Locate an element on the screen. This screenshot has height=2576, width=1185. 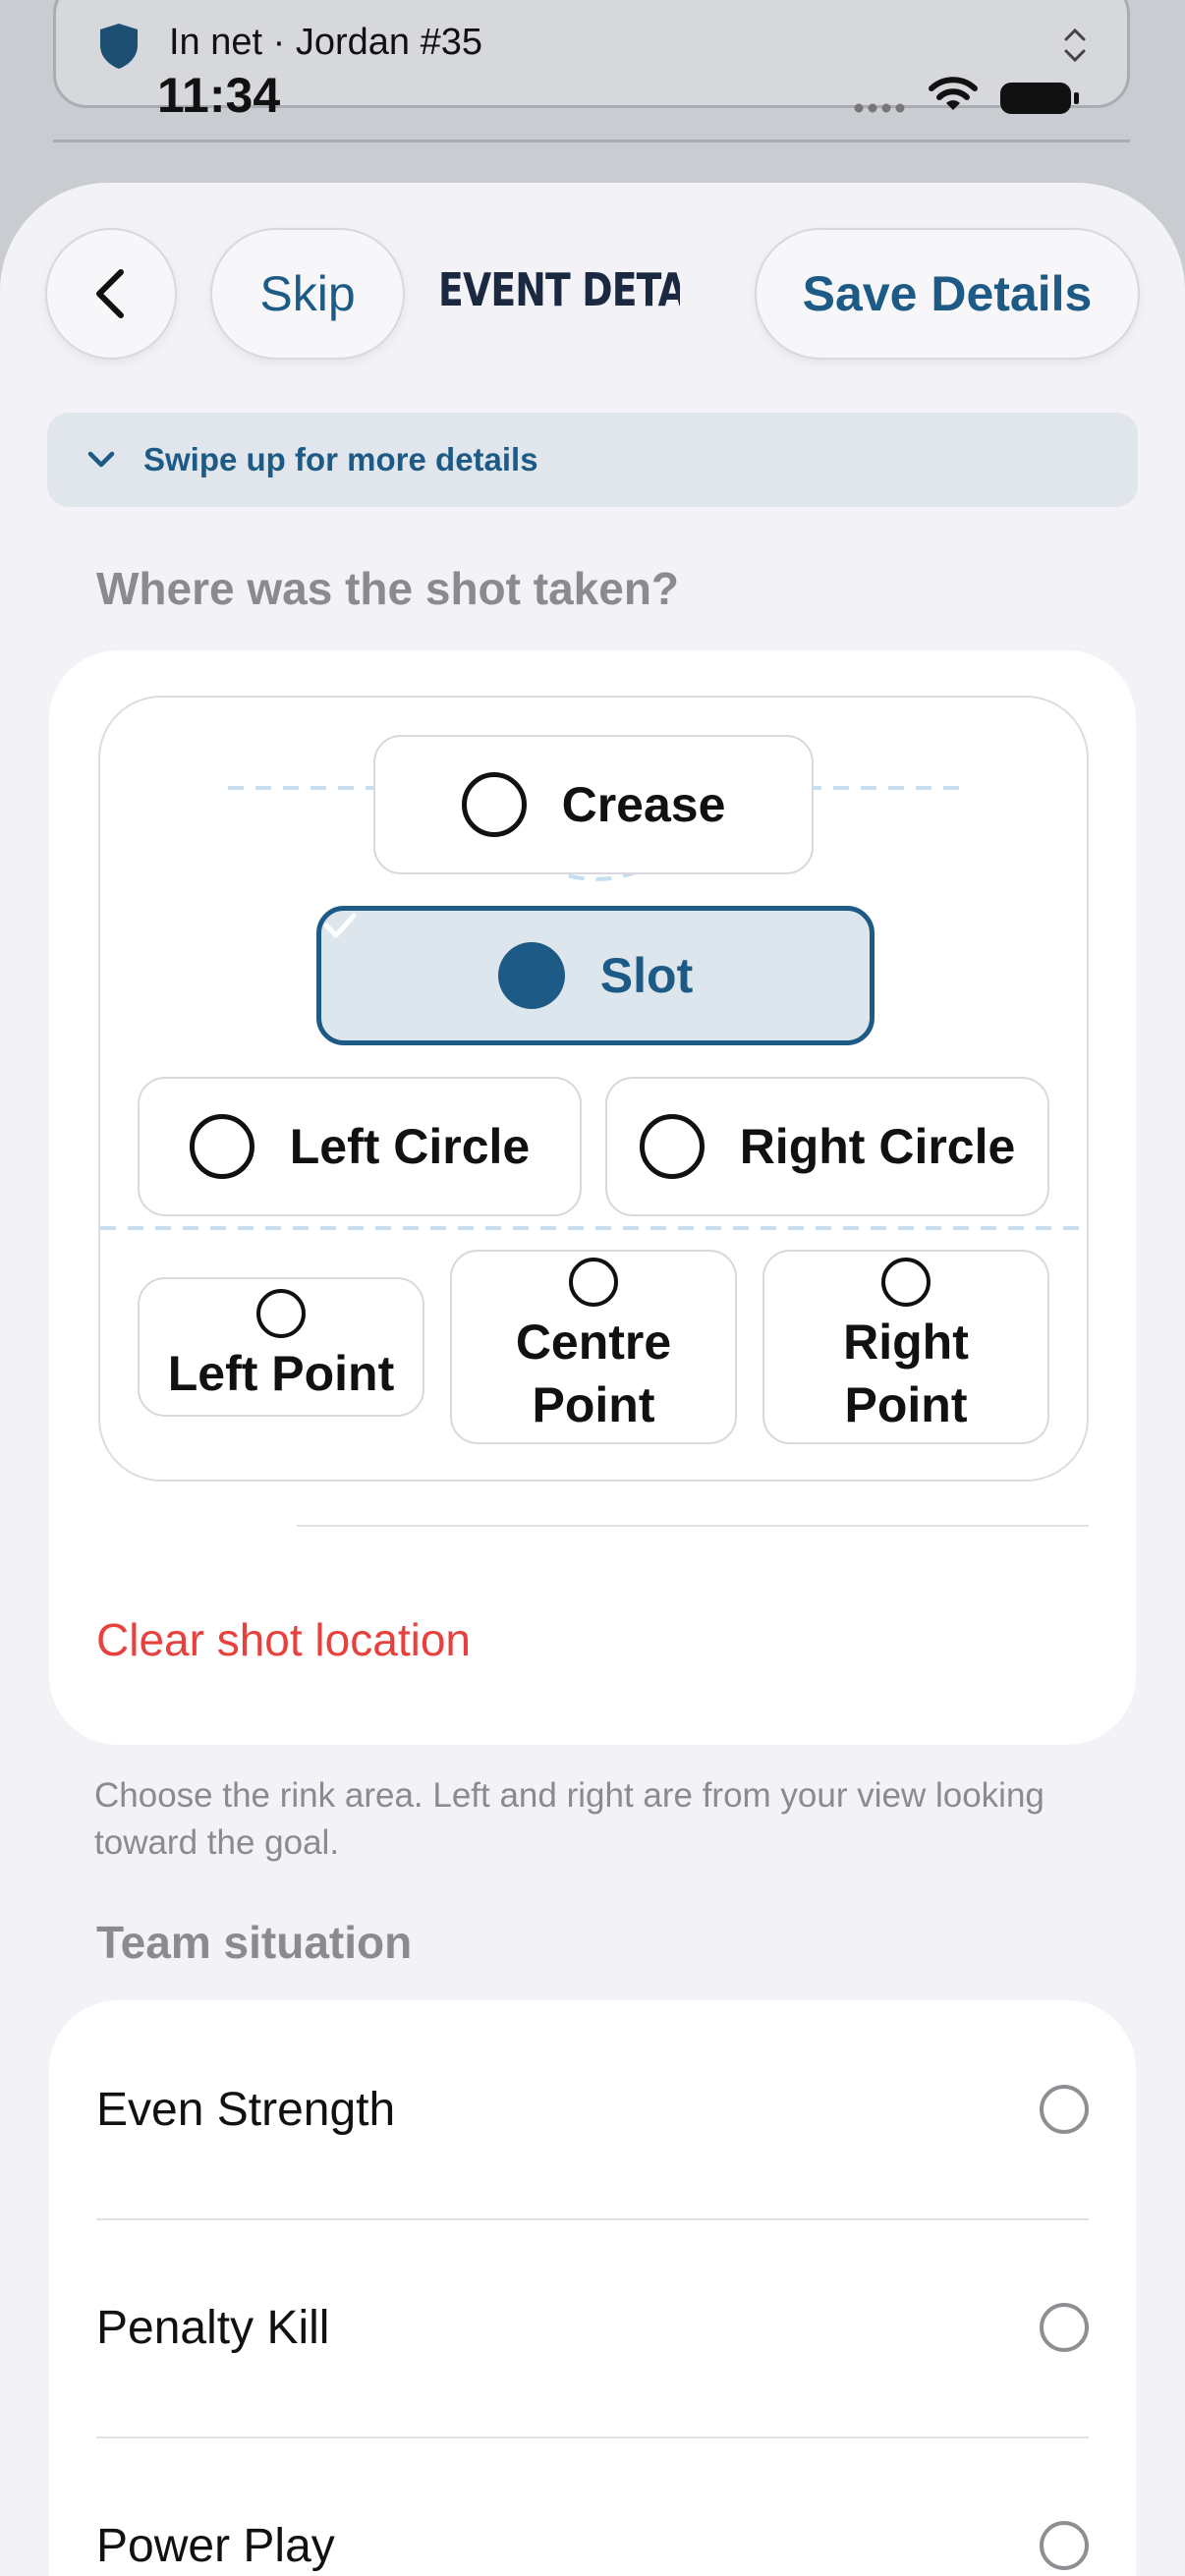
zone-left-circle: Left Circle is located at coordinates (360, 1146).